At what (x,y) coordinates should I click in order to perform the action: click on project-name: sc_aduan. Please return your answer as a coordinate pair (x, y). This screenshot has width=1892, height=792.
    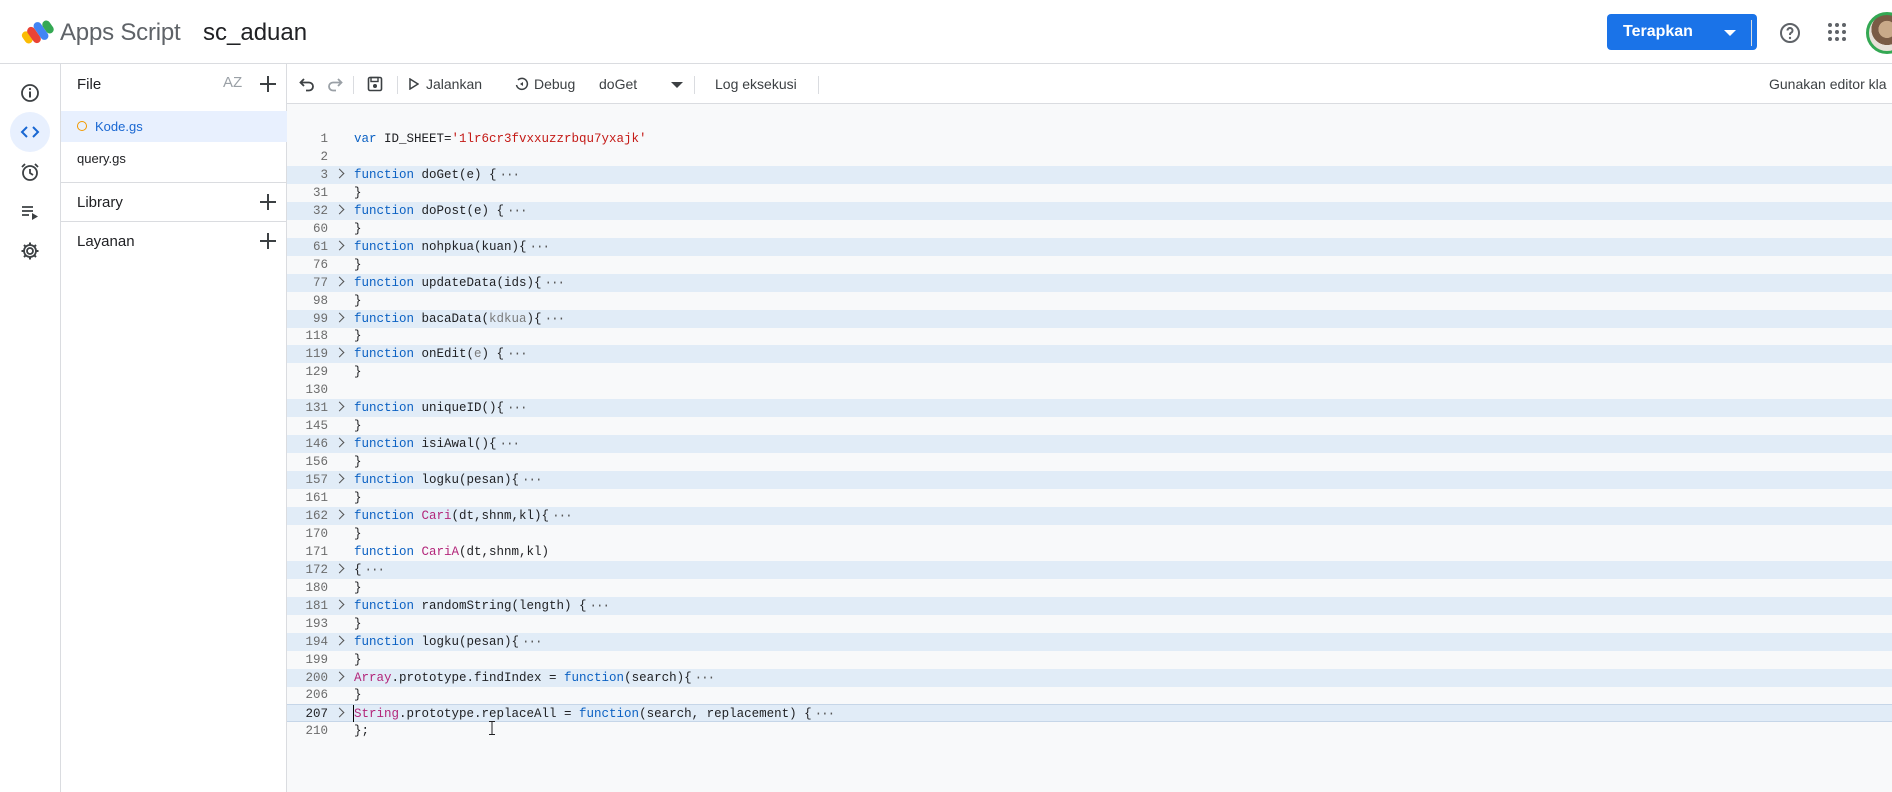
    Looking at the image, I should click on (255, 33).